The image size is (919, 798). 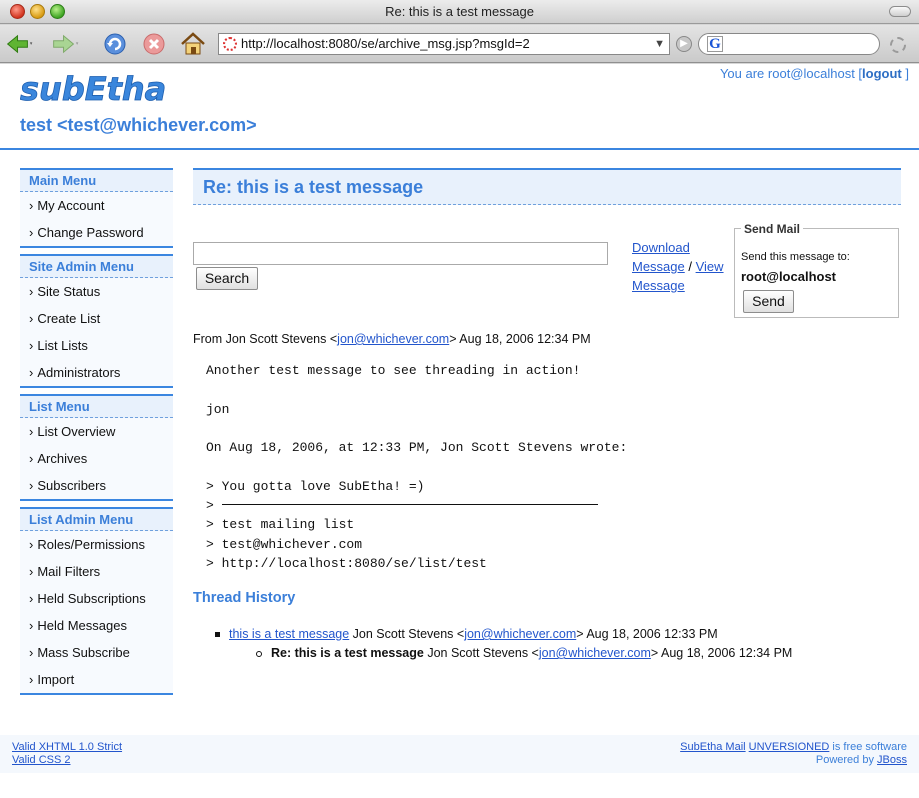 I want to click on from-date: > Aug 18, 2006 12:34 PM, so click(x=520, y=339).